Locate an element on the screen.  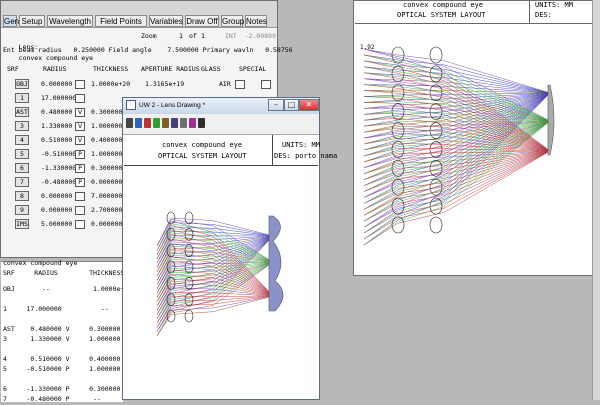
glass-solve-box is located at coordinates (240, 84).